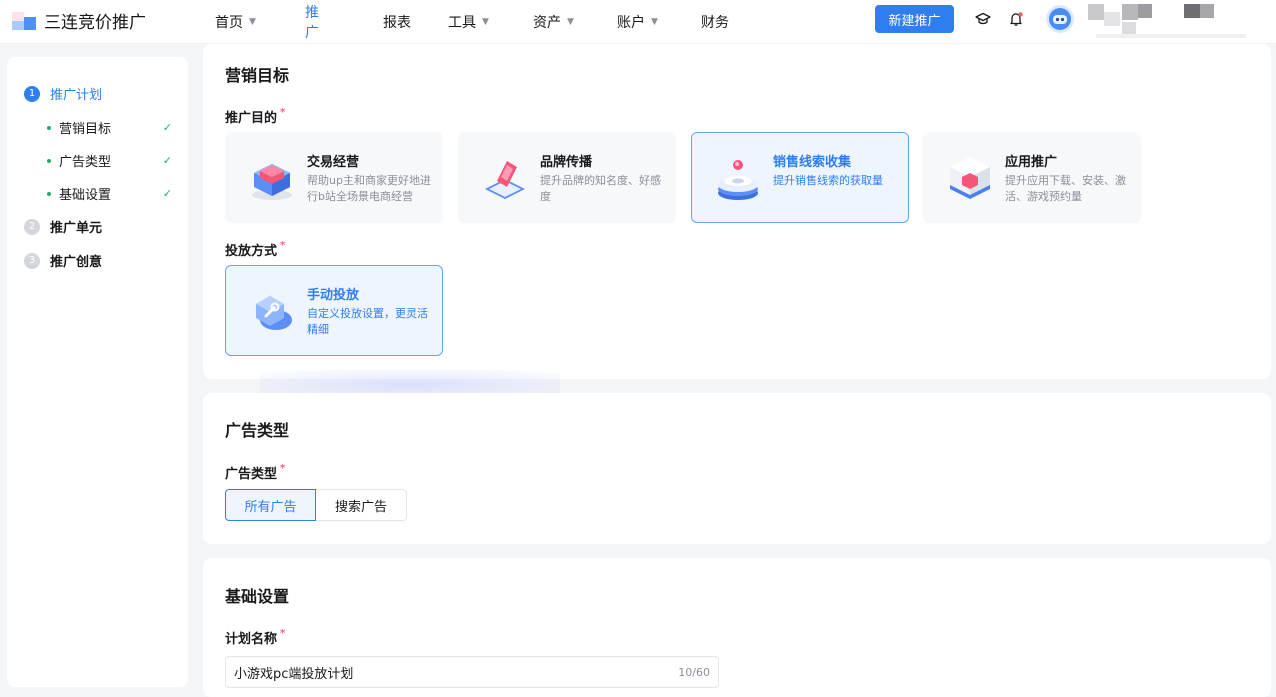 This screenshot has width=1276, height=697. What do you see at coordinates (76, 228) in the screenshot?
I see `step-label: 推广单元` at bounding box center [76, 228].